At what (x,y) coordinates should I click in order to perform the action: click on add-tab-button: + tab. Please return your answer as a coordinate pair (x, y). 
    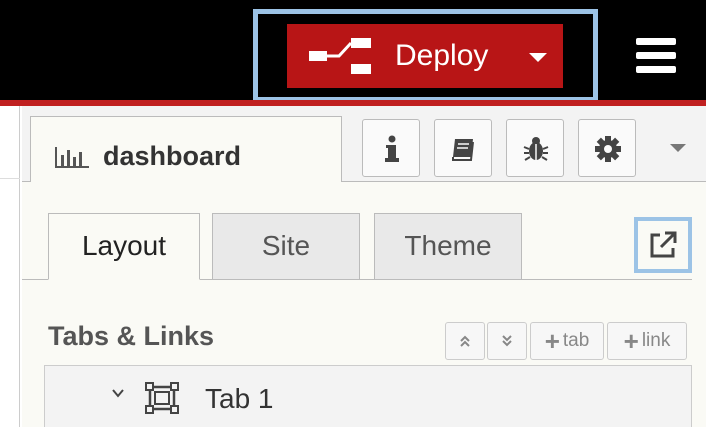
    Looking at the image, I should click on (567, 341).